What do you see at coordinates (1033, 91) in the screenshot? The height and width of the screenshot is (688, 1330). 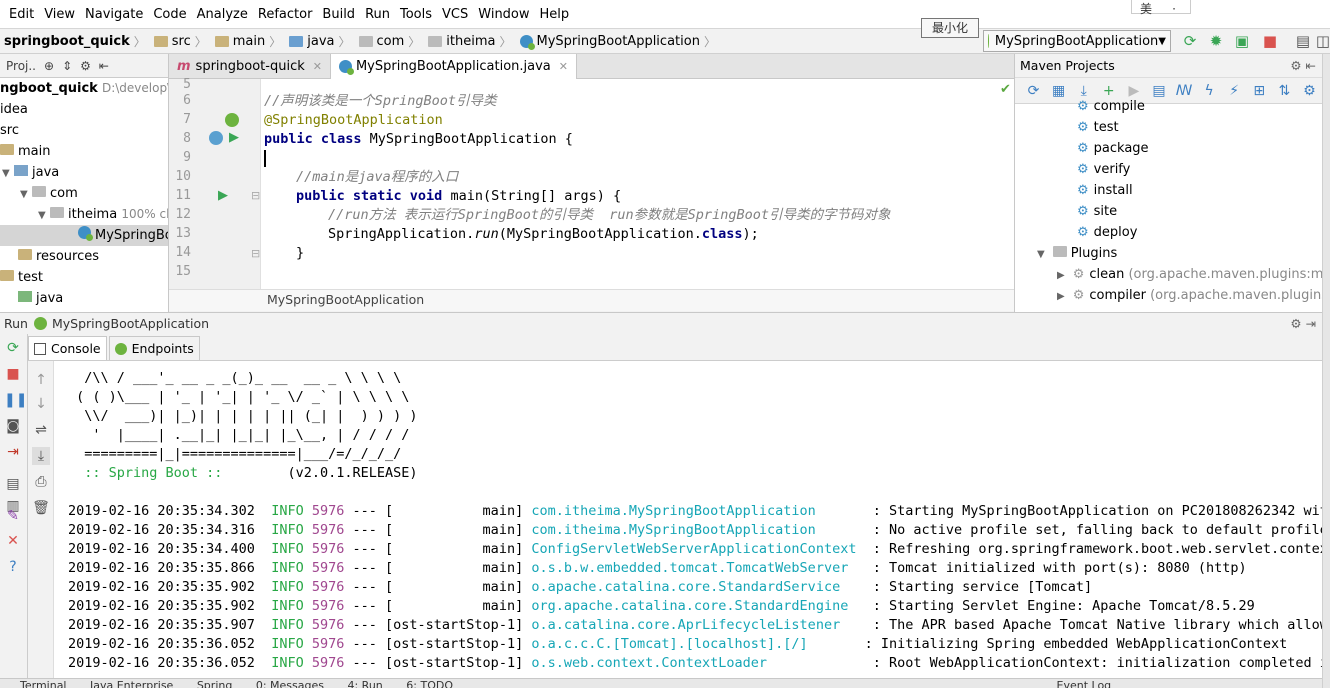 I see `reimport-icon: ⟳` at bounding box center [1033, 91].